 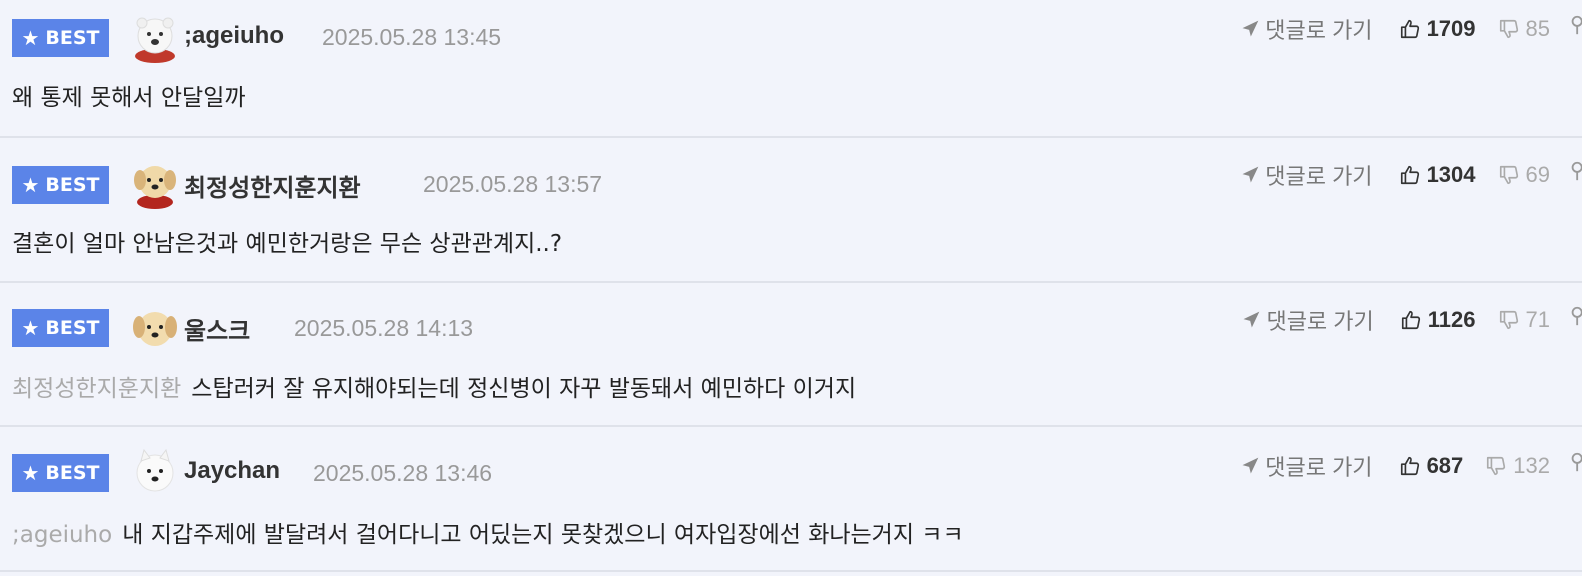 I want to click on dislike-button: 132, so click(x=1517, y=466).